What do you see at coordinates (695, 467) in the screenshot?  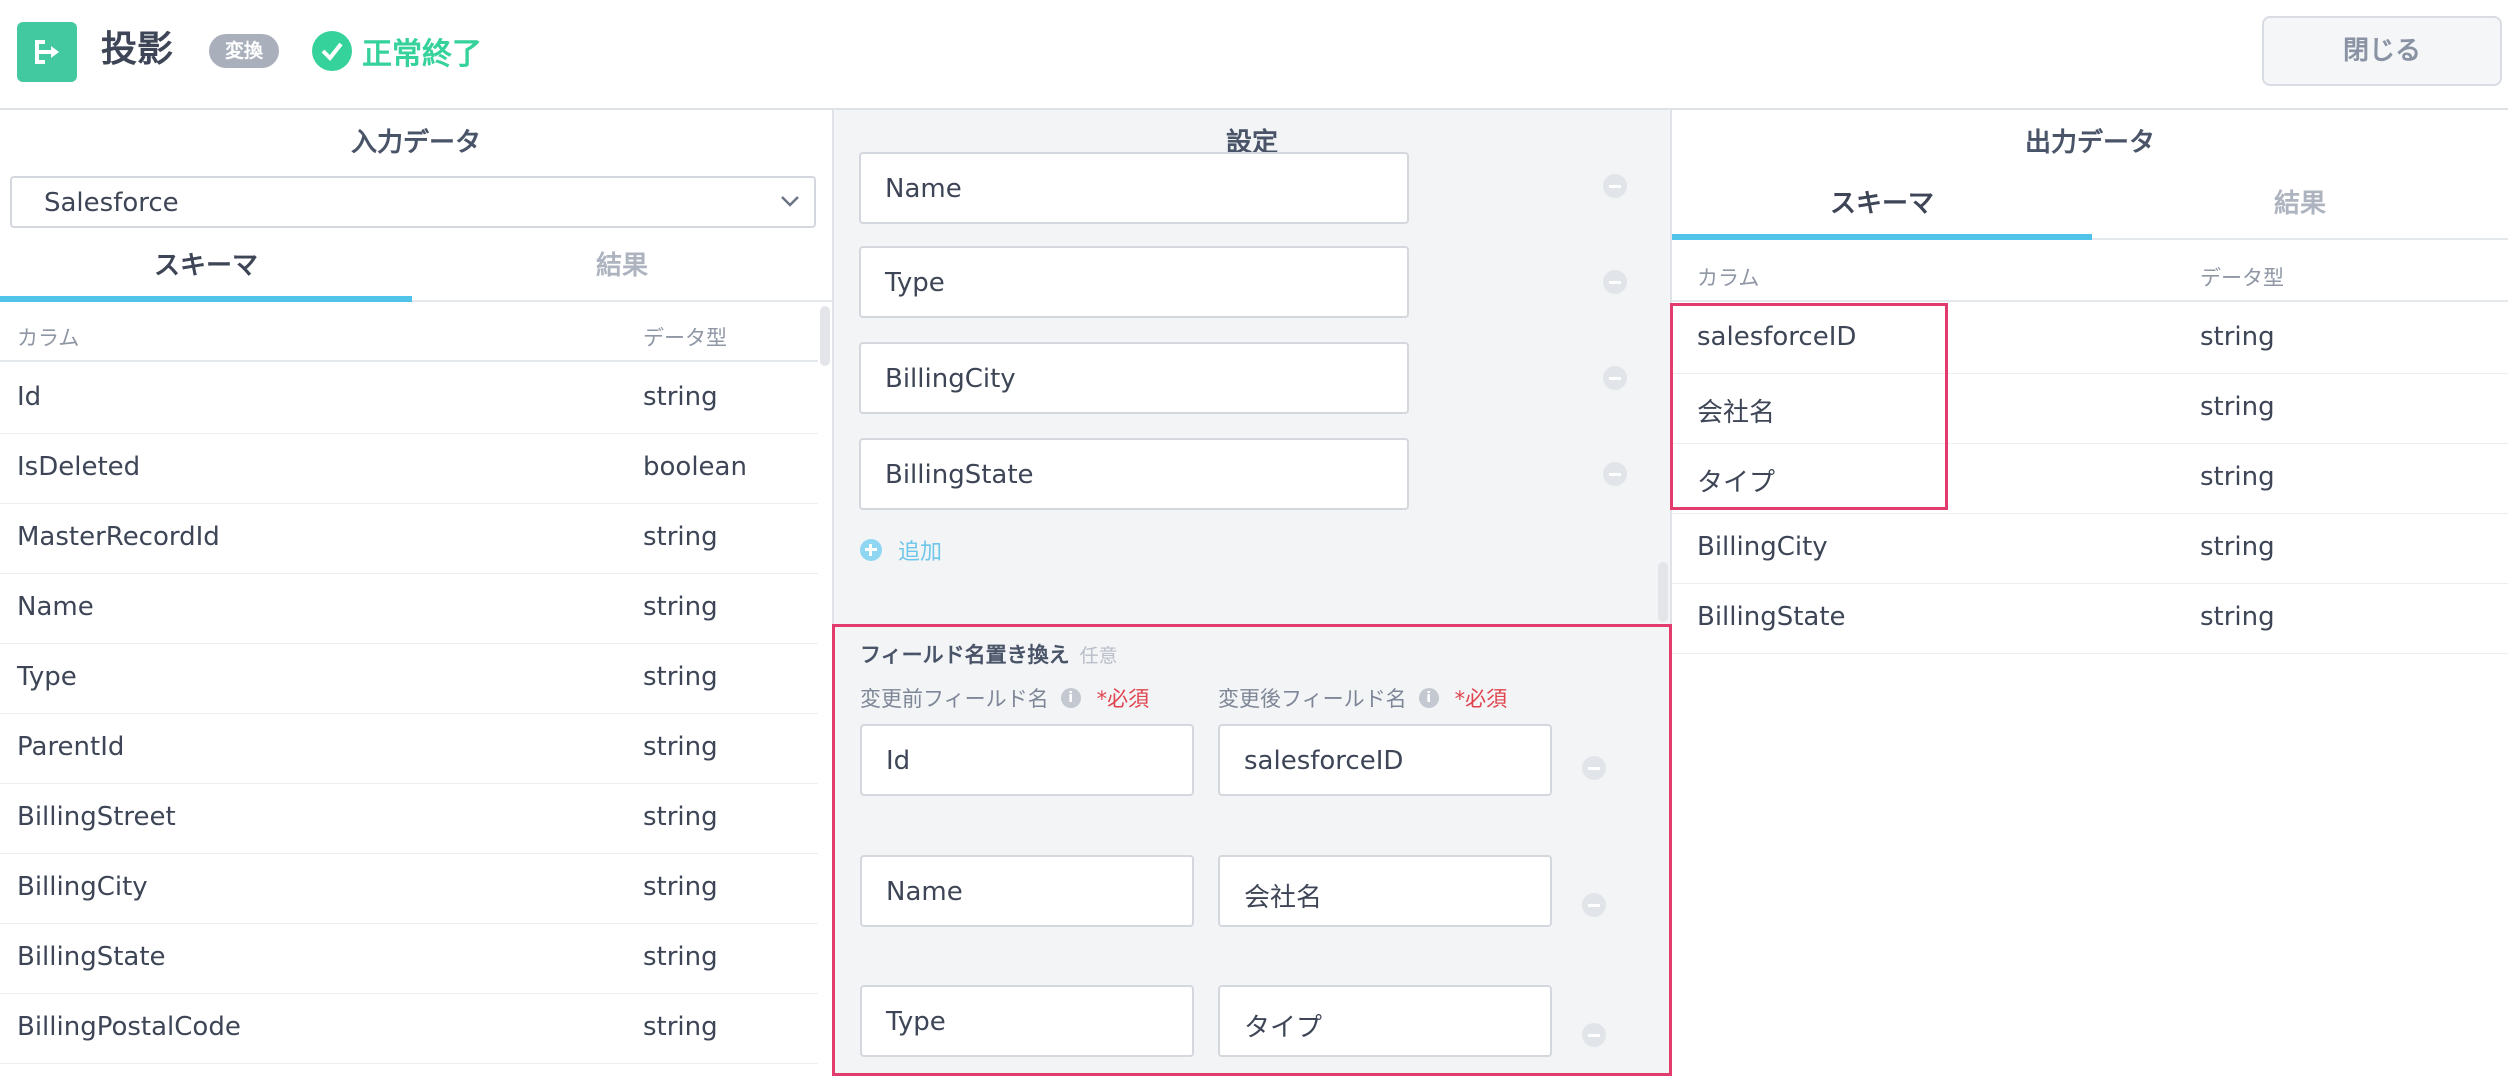 I see `data-type: boolean` at bounding box center [695, 467].